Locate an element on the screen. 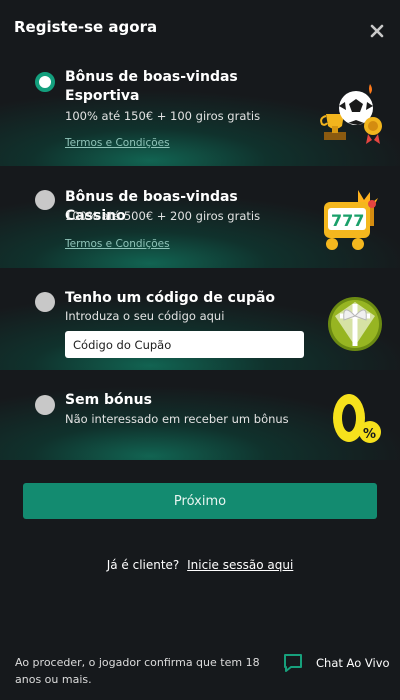  radio-casino-bonus is located at coordinates (45, 200).